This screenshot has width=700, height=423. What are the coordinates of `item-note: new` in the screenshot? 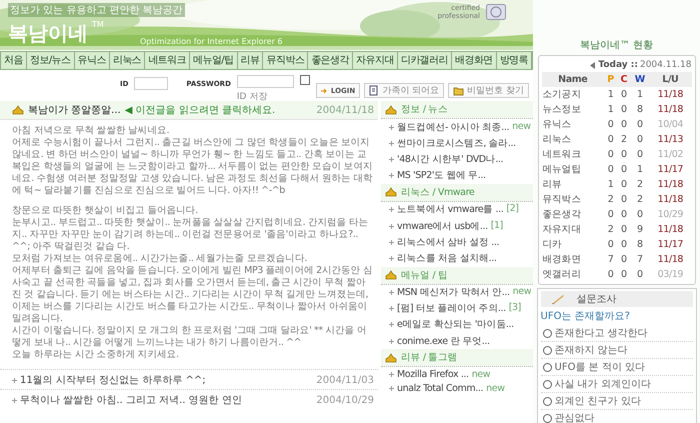 It's located at (521, 127).